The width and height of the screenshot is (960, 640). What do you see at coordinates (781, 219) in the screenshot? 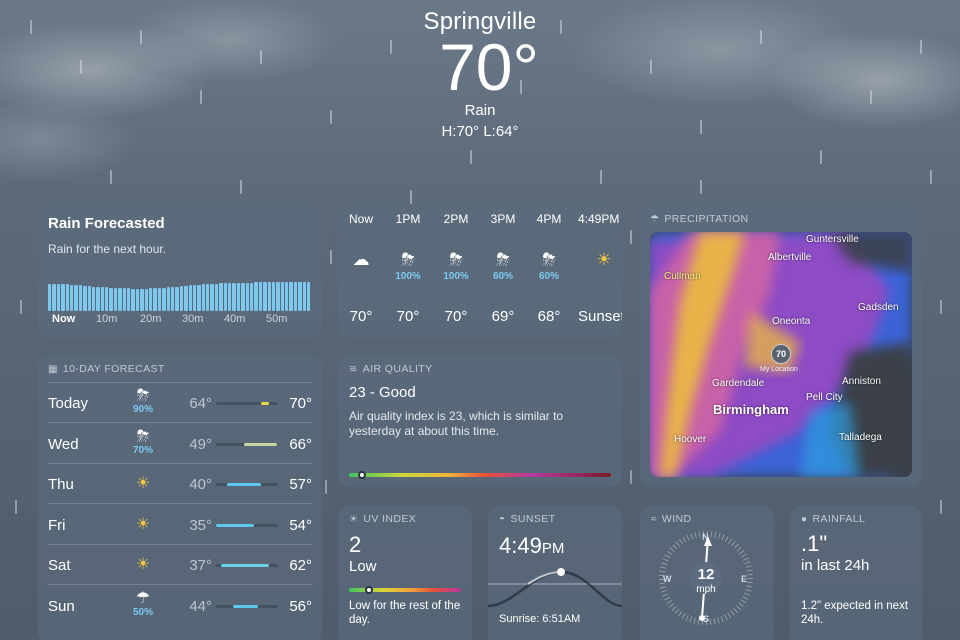
I see `precipitation-header: ☂ PRECIPITATION` at bounding box center [781, 219].